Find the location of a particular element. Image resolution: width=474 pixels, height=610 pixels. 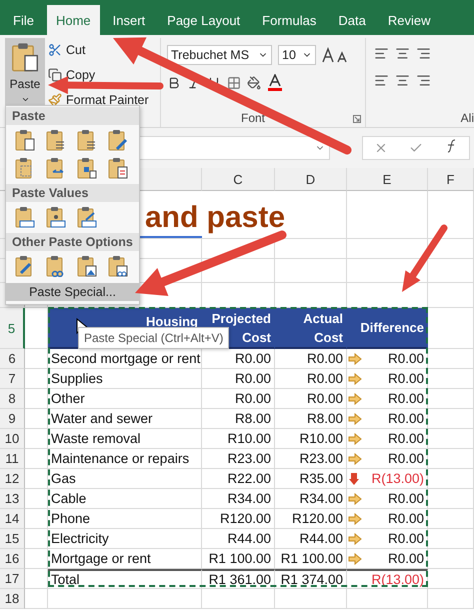

font-size-field: 10 is located at coordinates (297, 55).